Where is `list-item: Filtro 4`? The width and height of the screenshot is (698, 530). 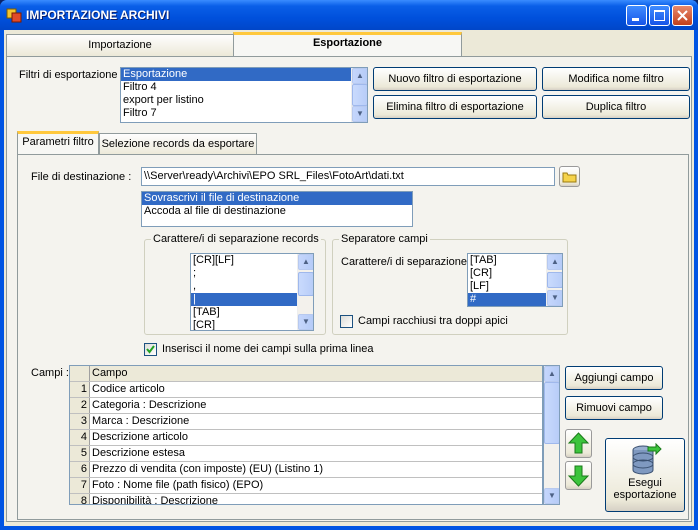
list-item: Filtro 4 is located at coordinates (244, 87).